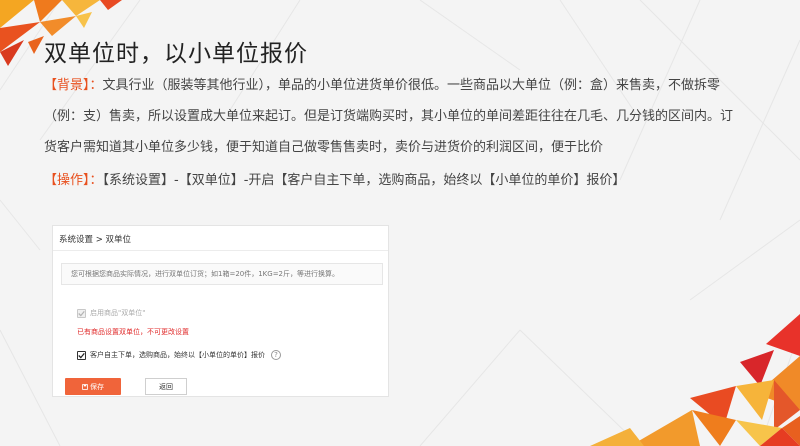  I want to click on slide-title: 双单位时，以小单位报价, so click(176, 54).